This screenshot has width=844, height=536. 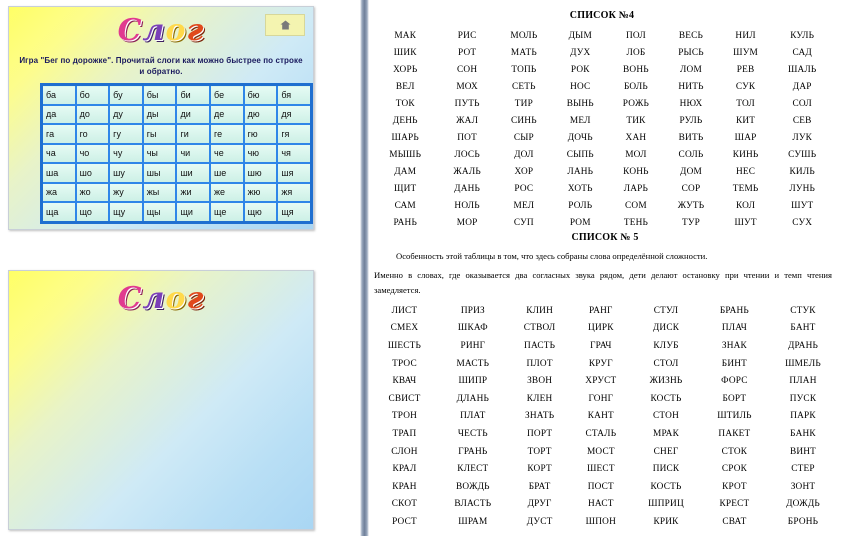 What do you see at coordinates (473, 504) in the screenshot?
I see `word-cell: ВЛАСТЬ` at bounding box center [473, 504].